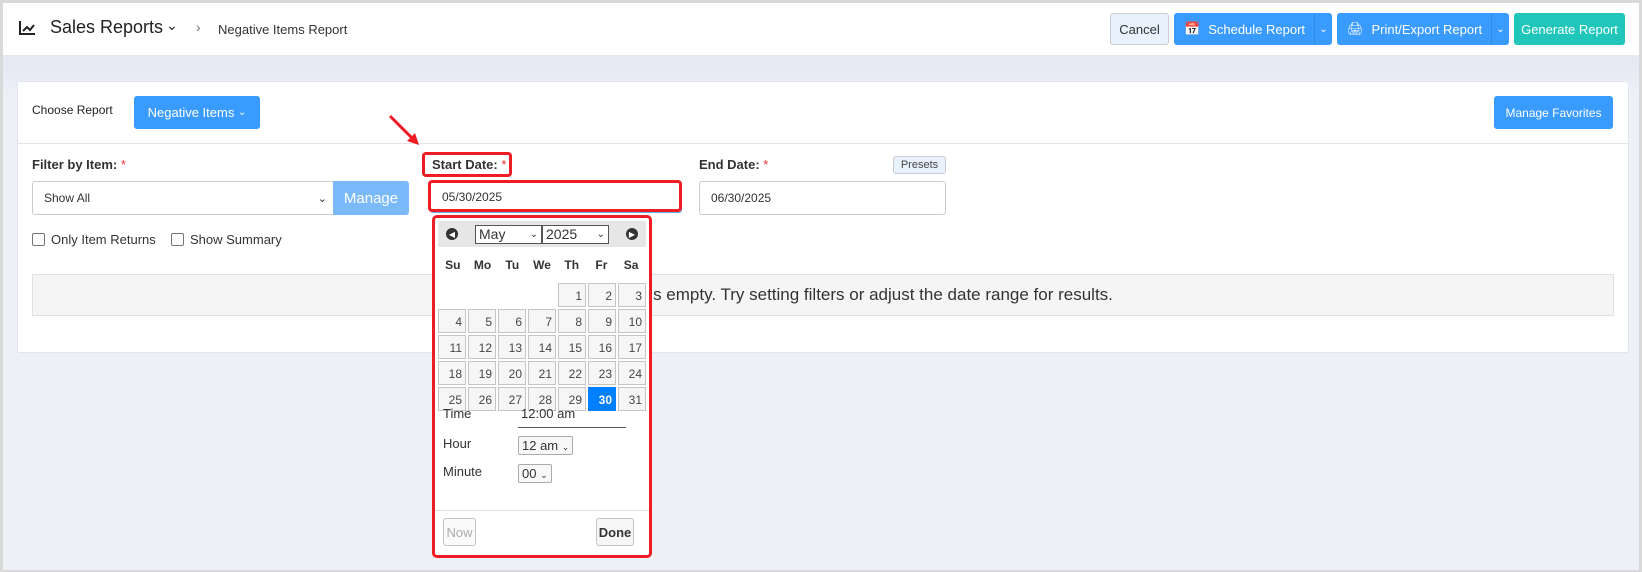 This screenshot has width=1642, height=572. Describe the element at coordinates (822, 198) in the screenshot. I see `end-date-input: 06/30/2025` at that location.